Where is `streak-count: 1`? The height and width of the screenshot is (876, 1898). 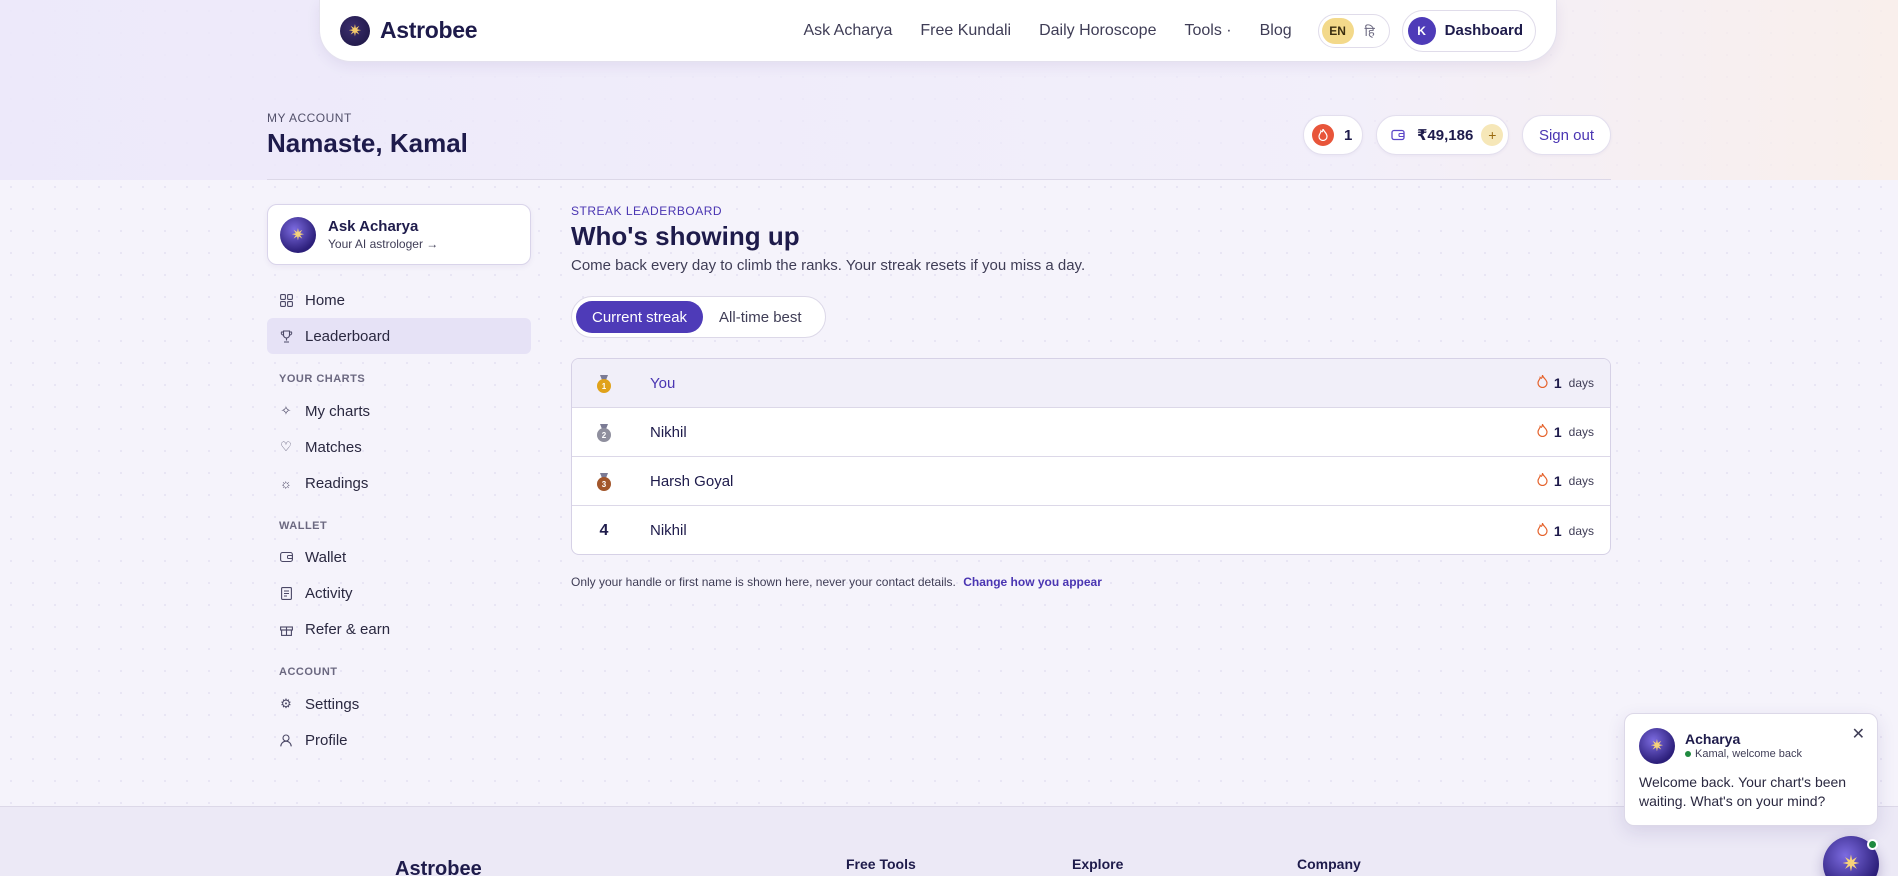 streak-count: 1 is located at coordinates (1348, 135).